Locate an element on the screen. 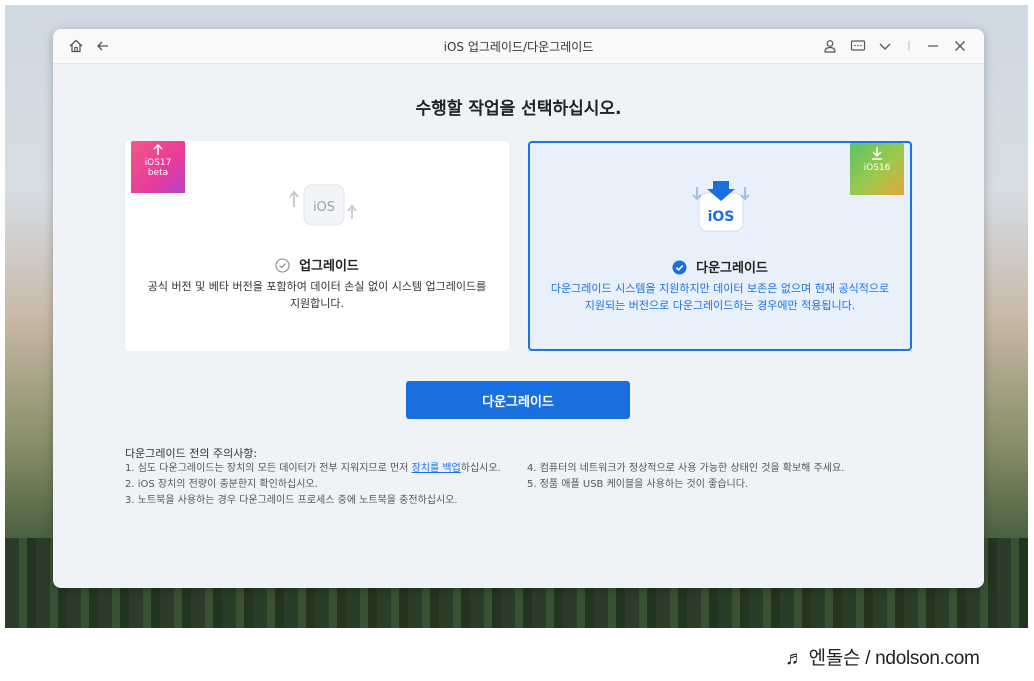 This screenshot has height=681, width=1034. ios16-ribbon: iOS16 is located at coordinates (877, 169).